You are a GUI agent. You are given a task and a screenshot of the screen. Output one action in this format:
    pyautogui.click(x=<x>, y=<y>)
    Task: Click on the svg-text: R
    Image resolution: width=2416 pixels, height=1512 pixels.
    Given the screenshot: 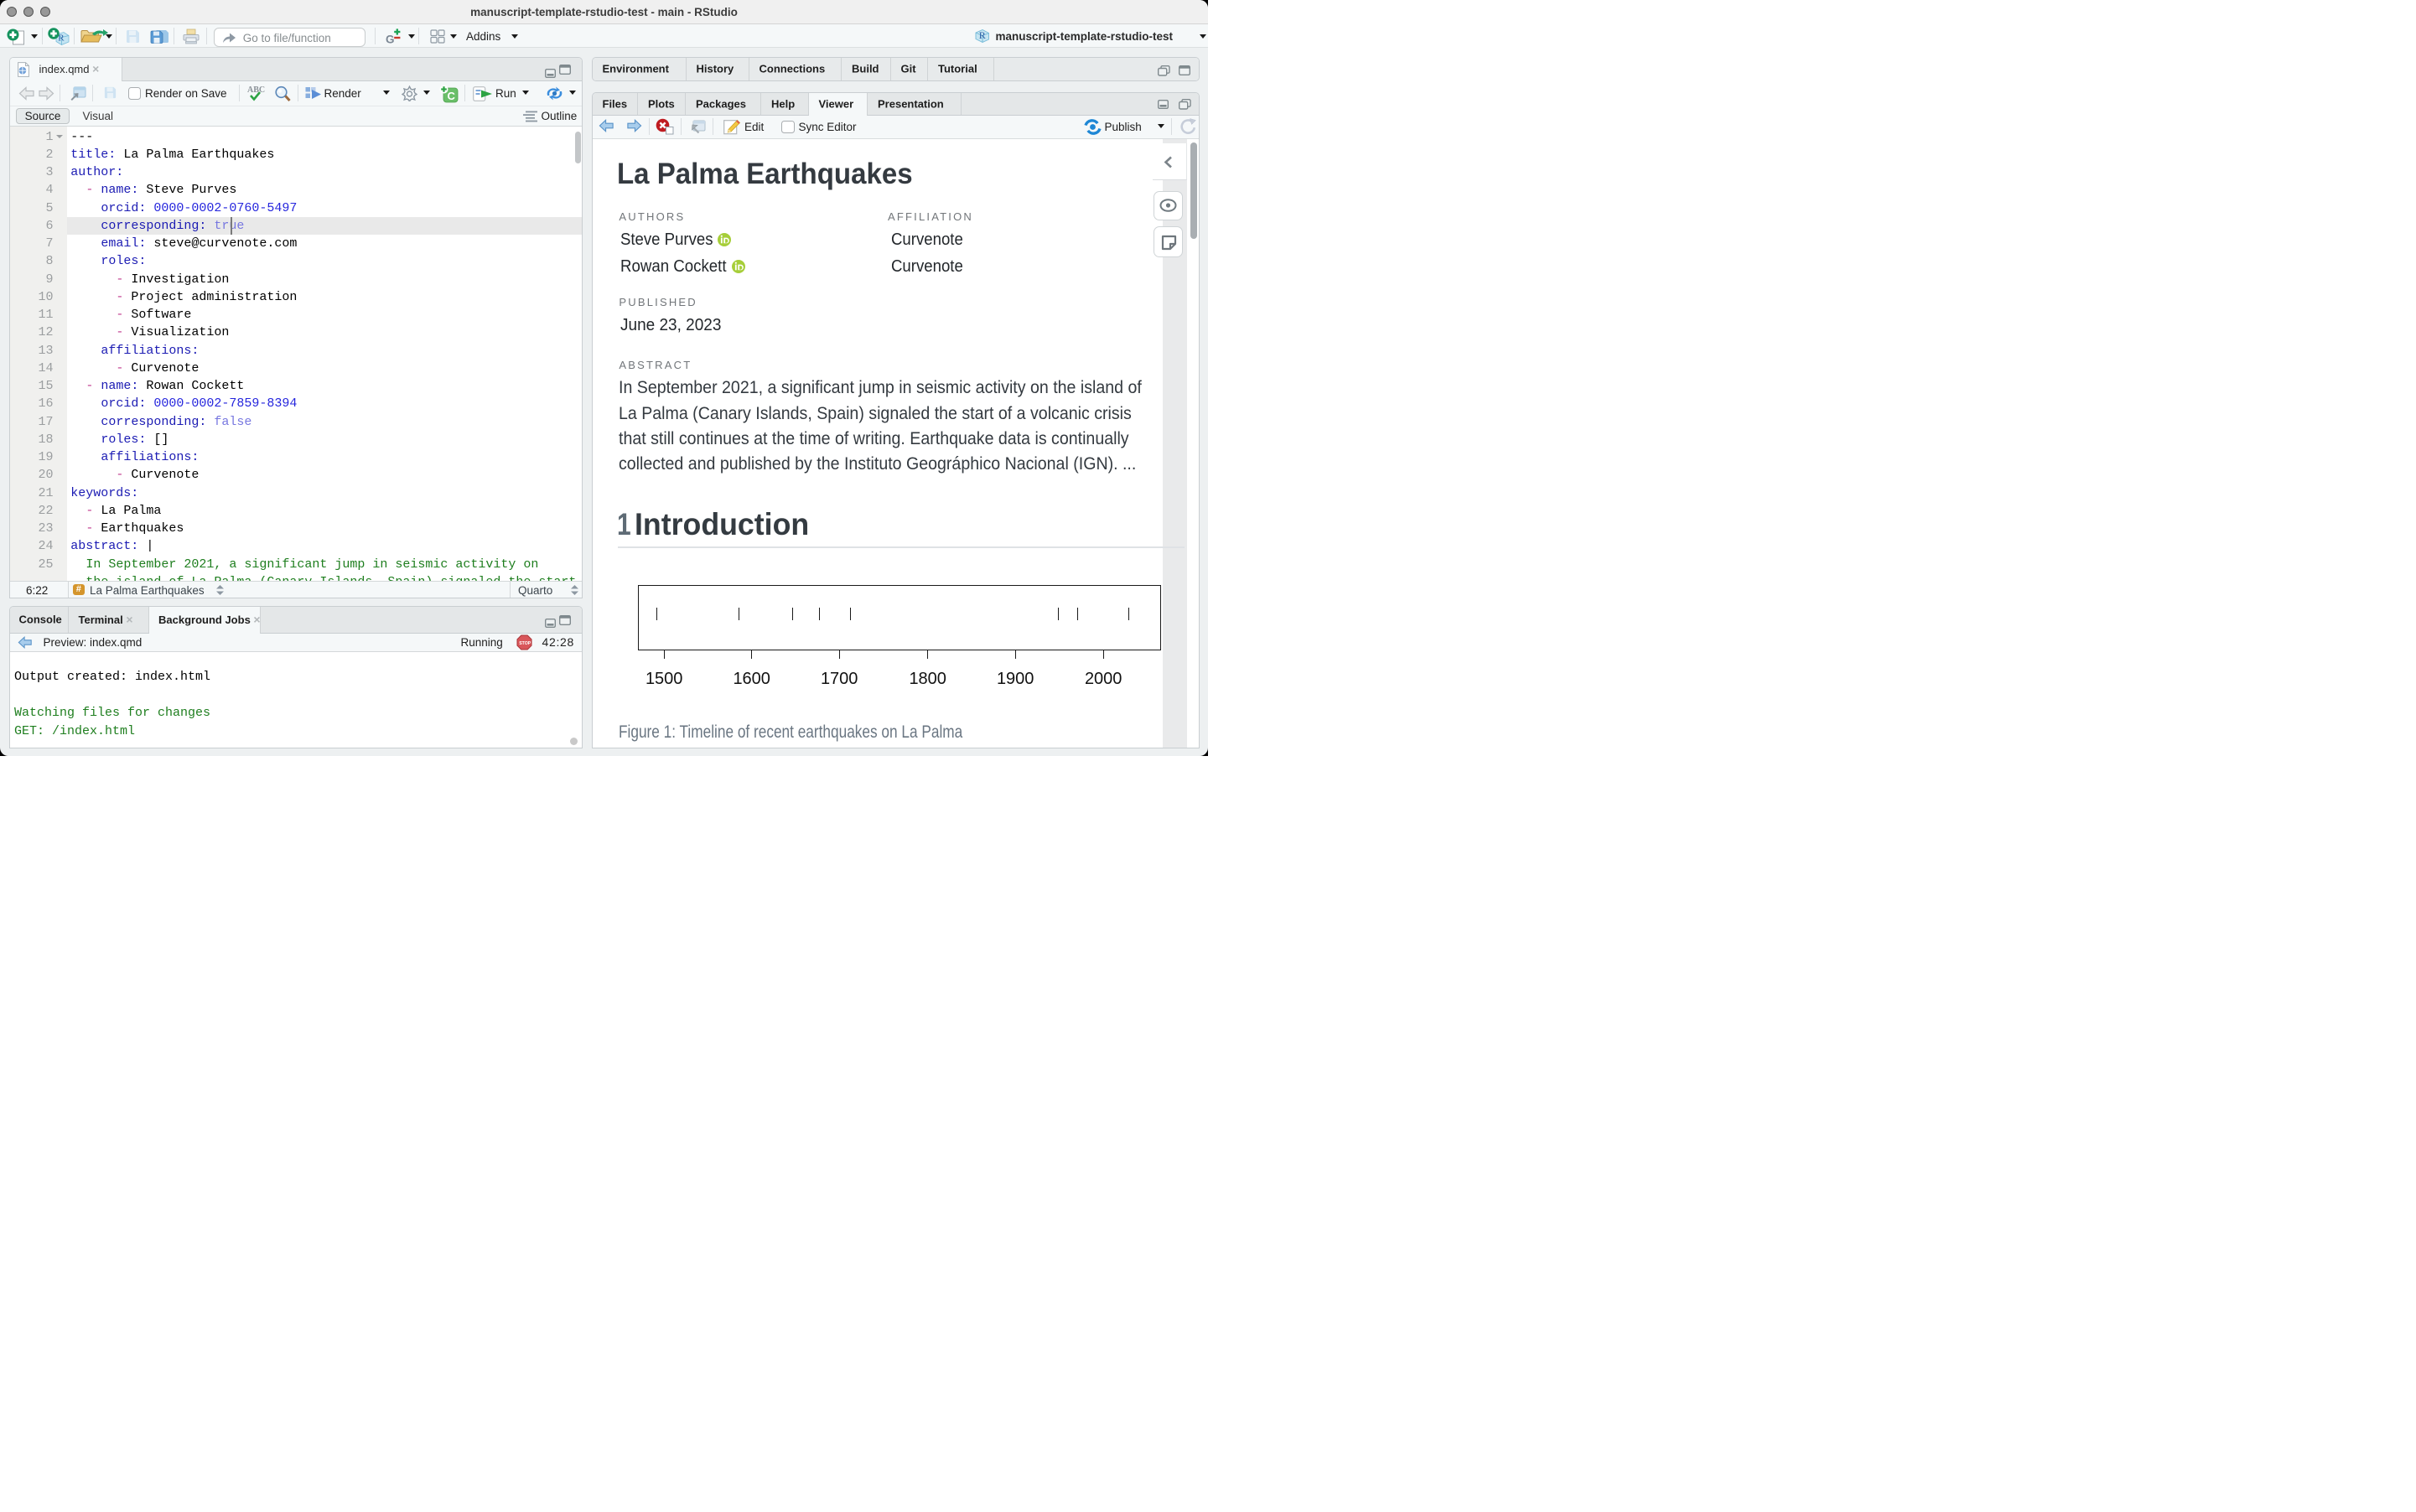 What is the action you would take?
    pyautogui.click(x=981, y=35)
    